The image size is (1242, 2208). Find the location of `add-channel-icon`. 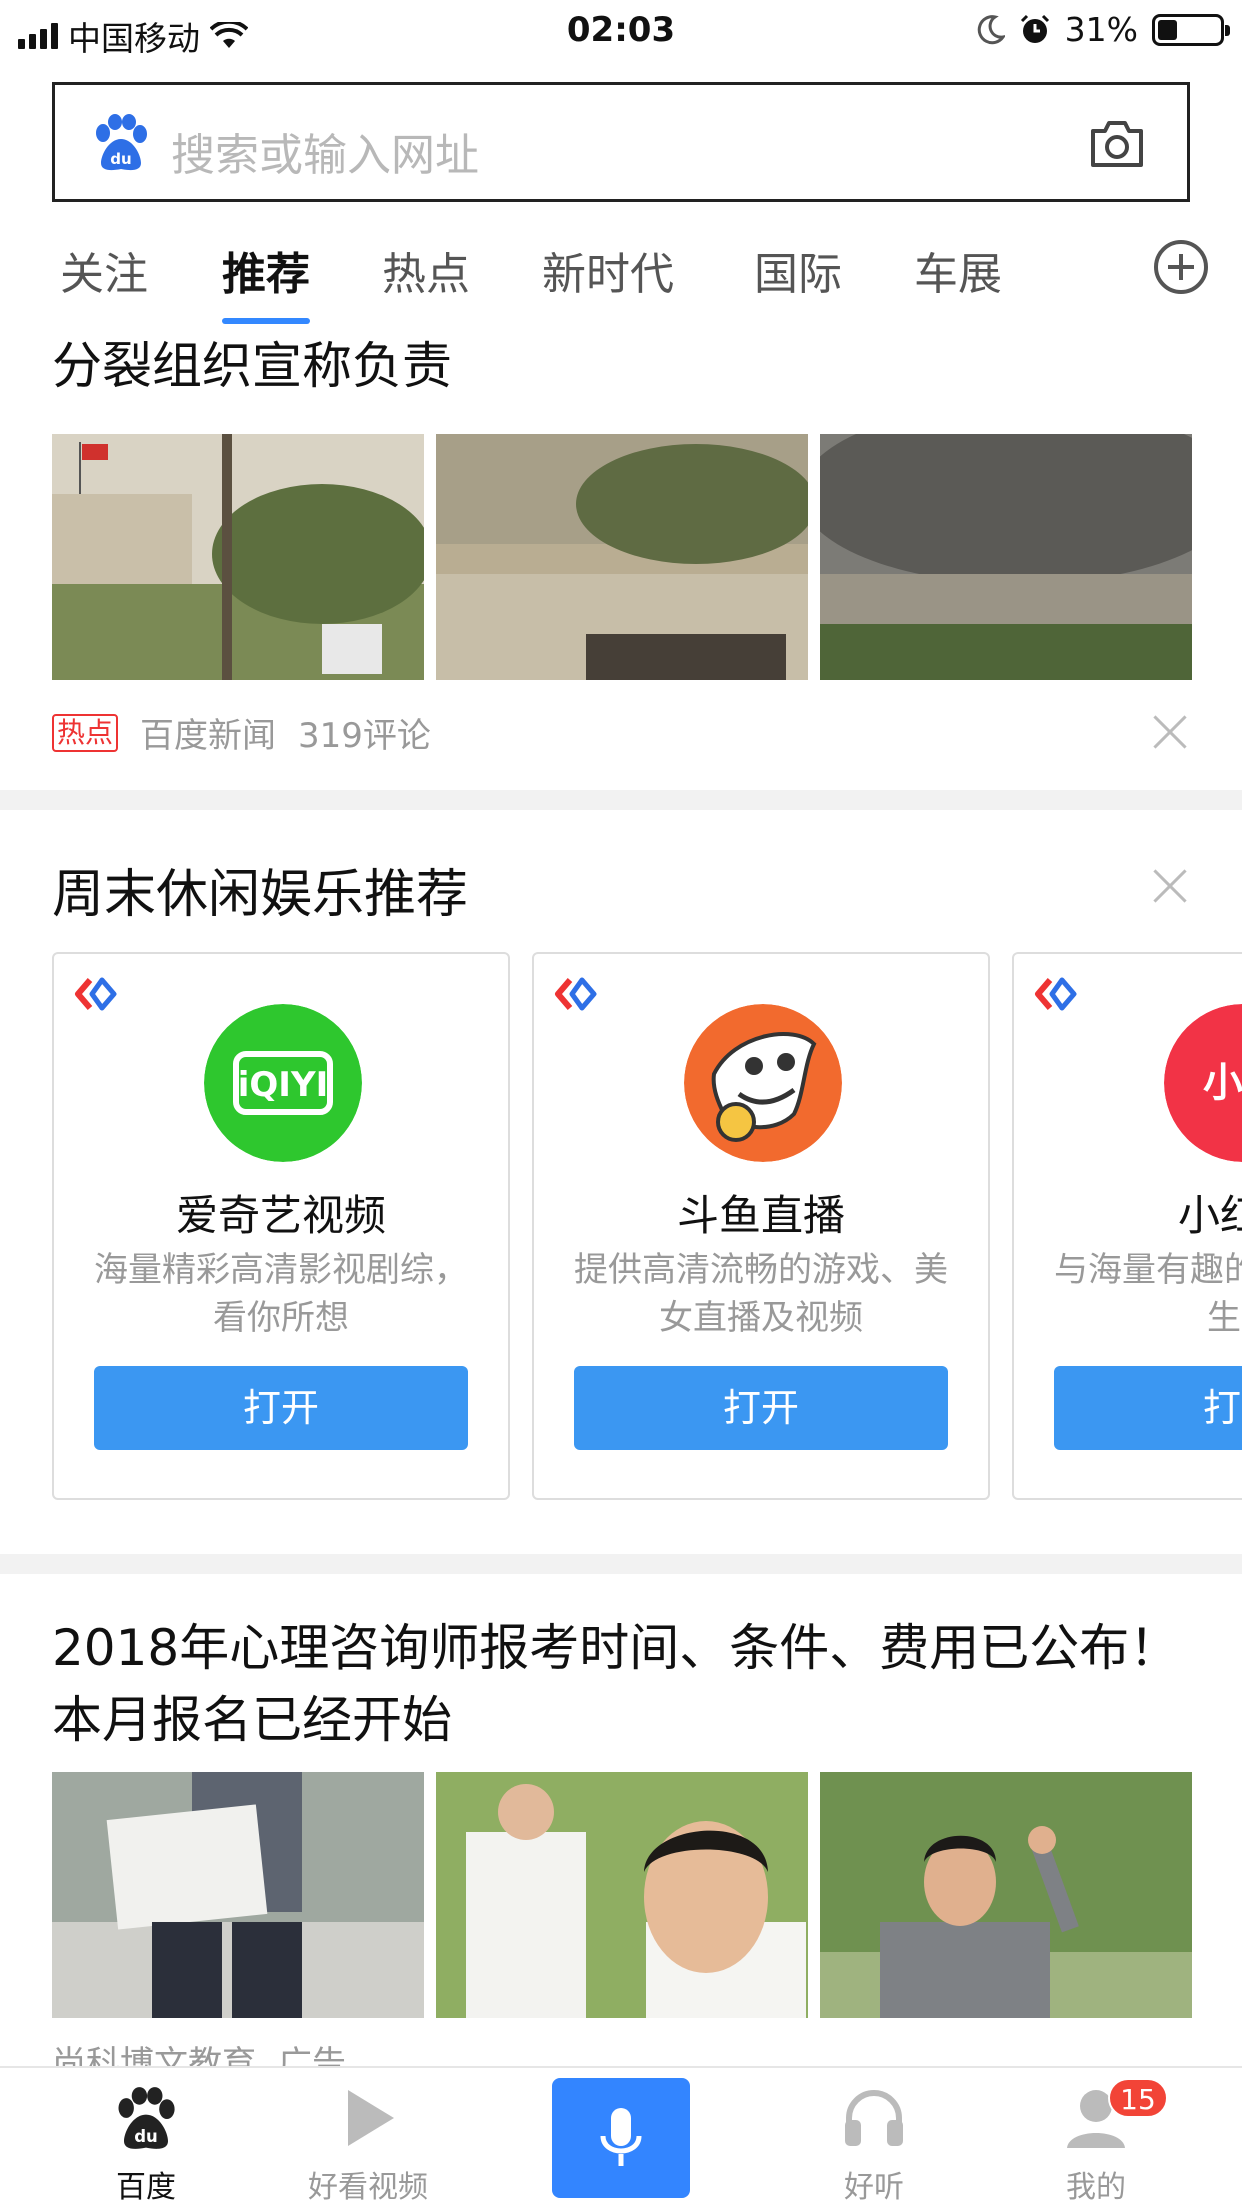

add-channel-icon is located at coordinates (1181, 267).